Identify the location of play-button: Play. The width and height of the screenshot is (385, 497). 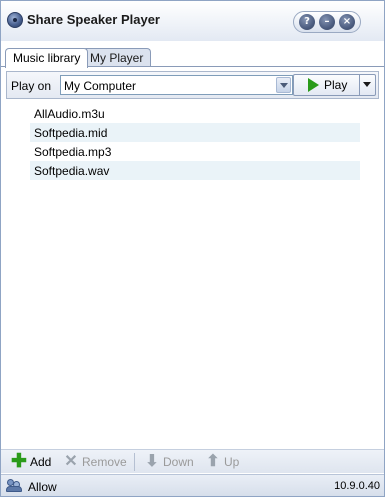
(326, 85).